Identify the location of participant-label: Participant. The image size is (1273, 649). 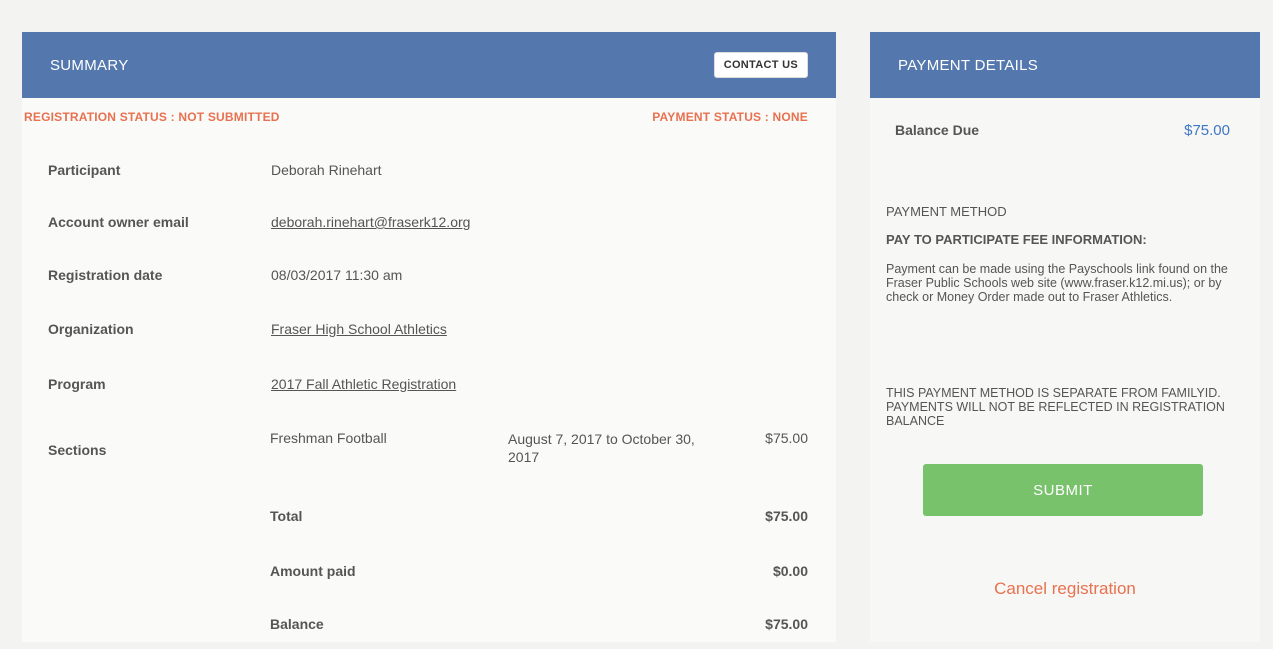
(84, 170).